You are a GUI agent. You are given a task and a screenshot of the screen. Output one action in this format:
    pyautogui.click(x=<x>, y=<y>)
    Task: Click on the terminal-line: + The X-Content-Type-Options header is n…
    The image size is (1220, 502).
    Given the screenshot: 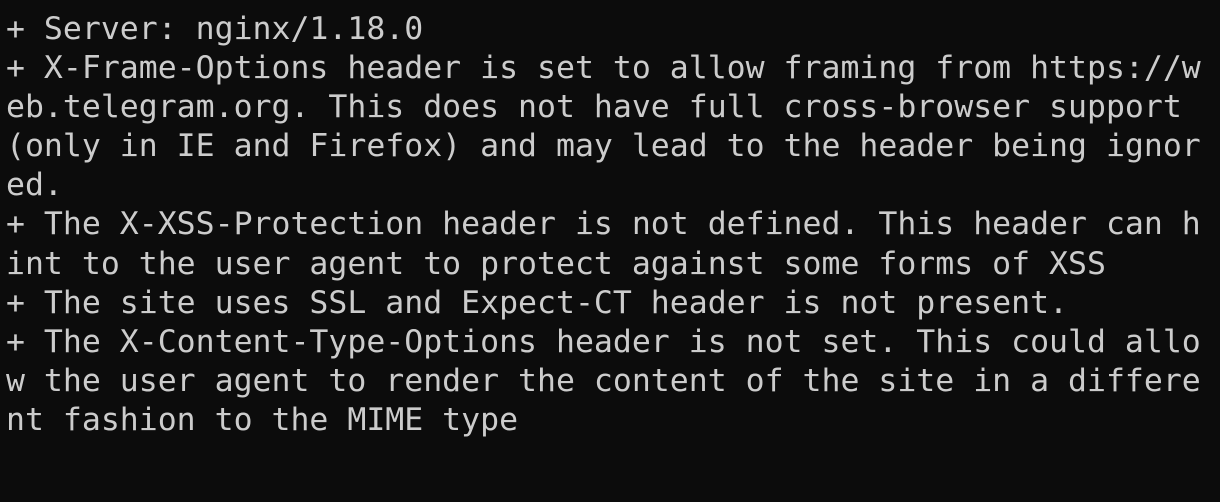 What is the action you would take?
    pyautogui.click(x=603, y=341)
    